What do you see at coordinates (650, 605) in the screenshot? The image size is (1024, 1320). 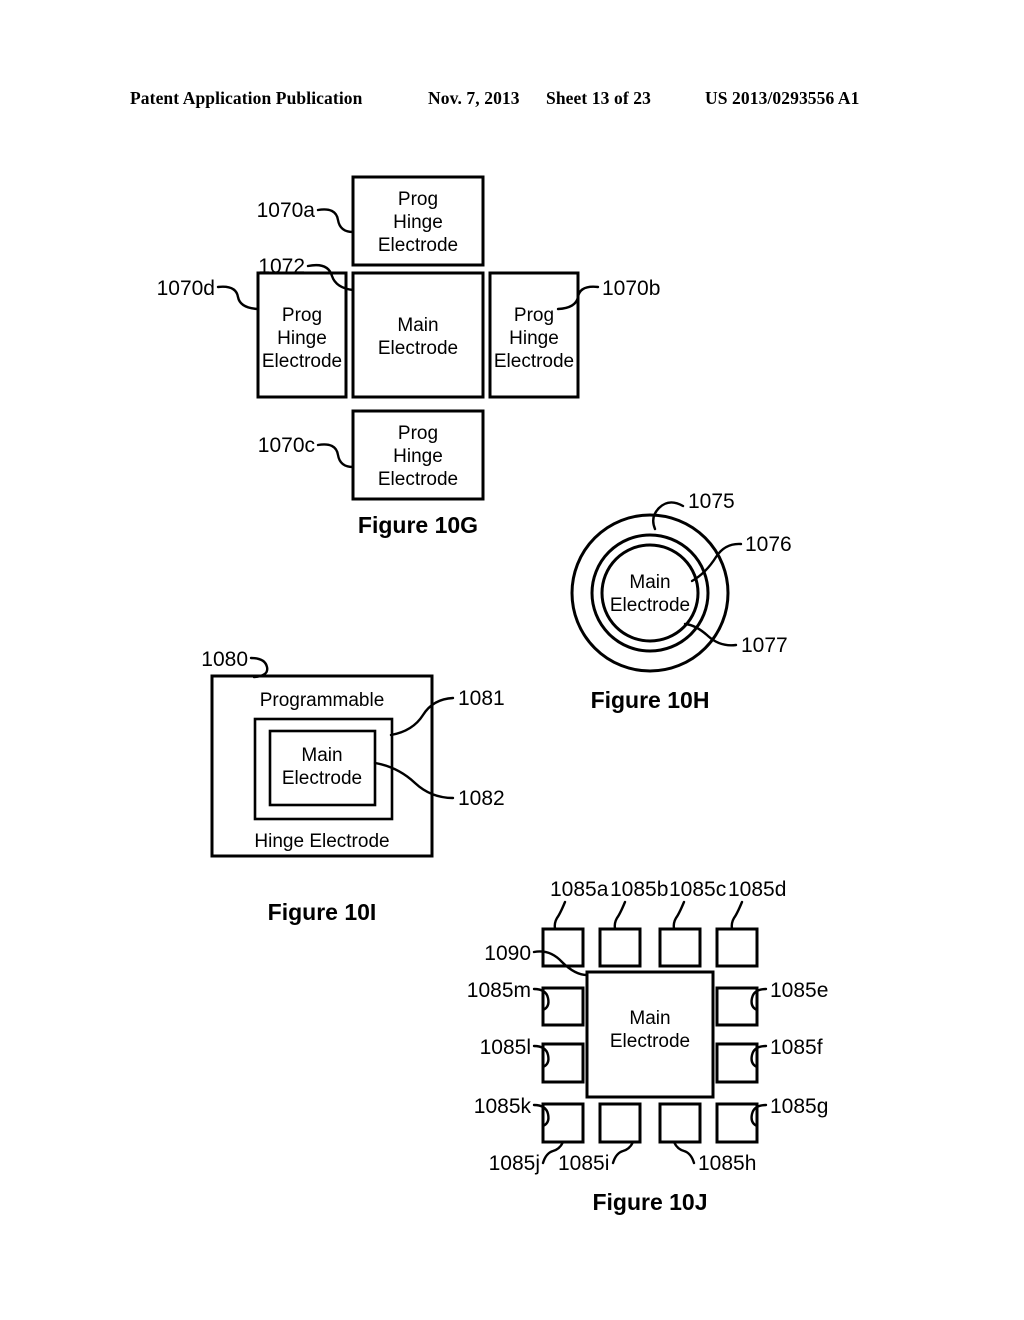 I see `figure-10h-center-line2: Electrode` at bounding box center [650, 605].